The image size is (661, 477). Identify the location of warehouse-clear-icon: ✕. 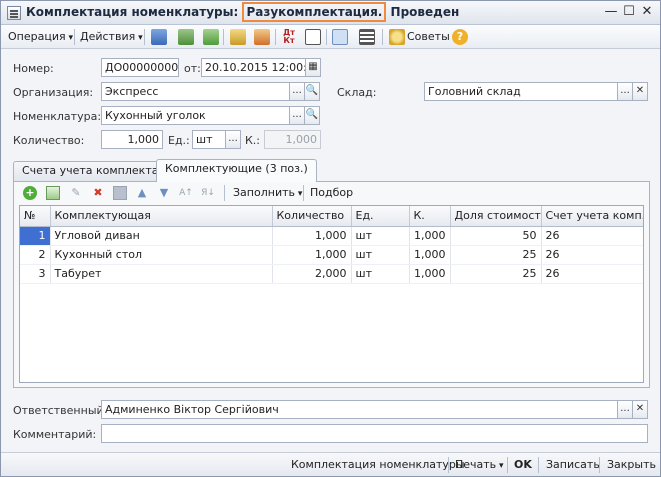
(640, 91).